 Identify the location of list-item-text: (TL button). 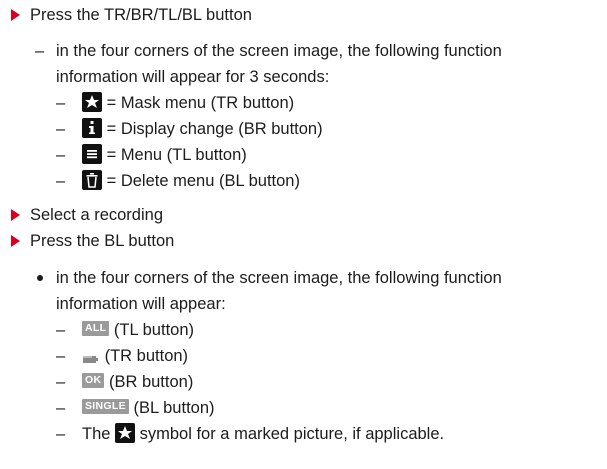
(153, 330).